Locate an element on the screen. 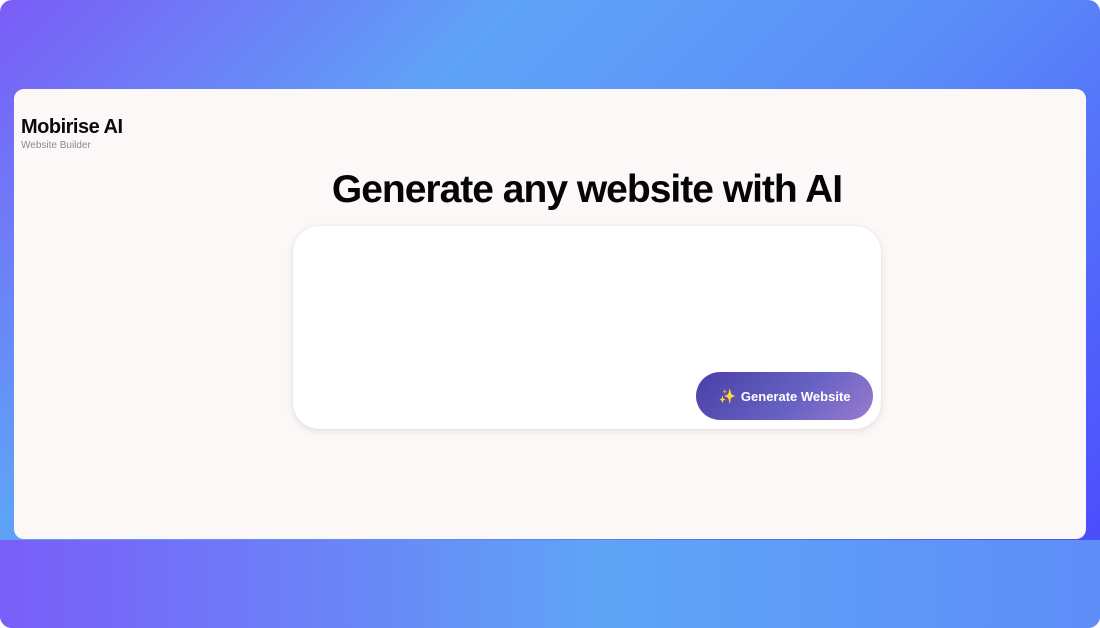 The width and height of the screenshot is (1100, 628). brand: Mobirise AI Website Builder is located at coordinates (72, 134).